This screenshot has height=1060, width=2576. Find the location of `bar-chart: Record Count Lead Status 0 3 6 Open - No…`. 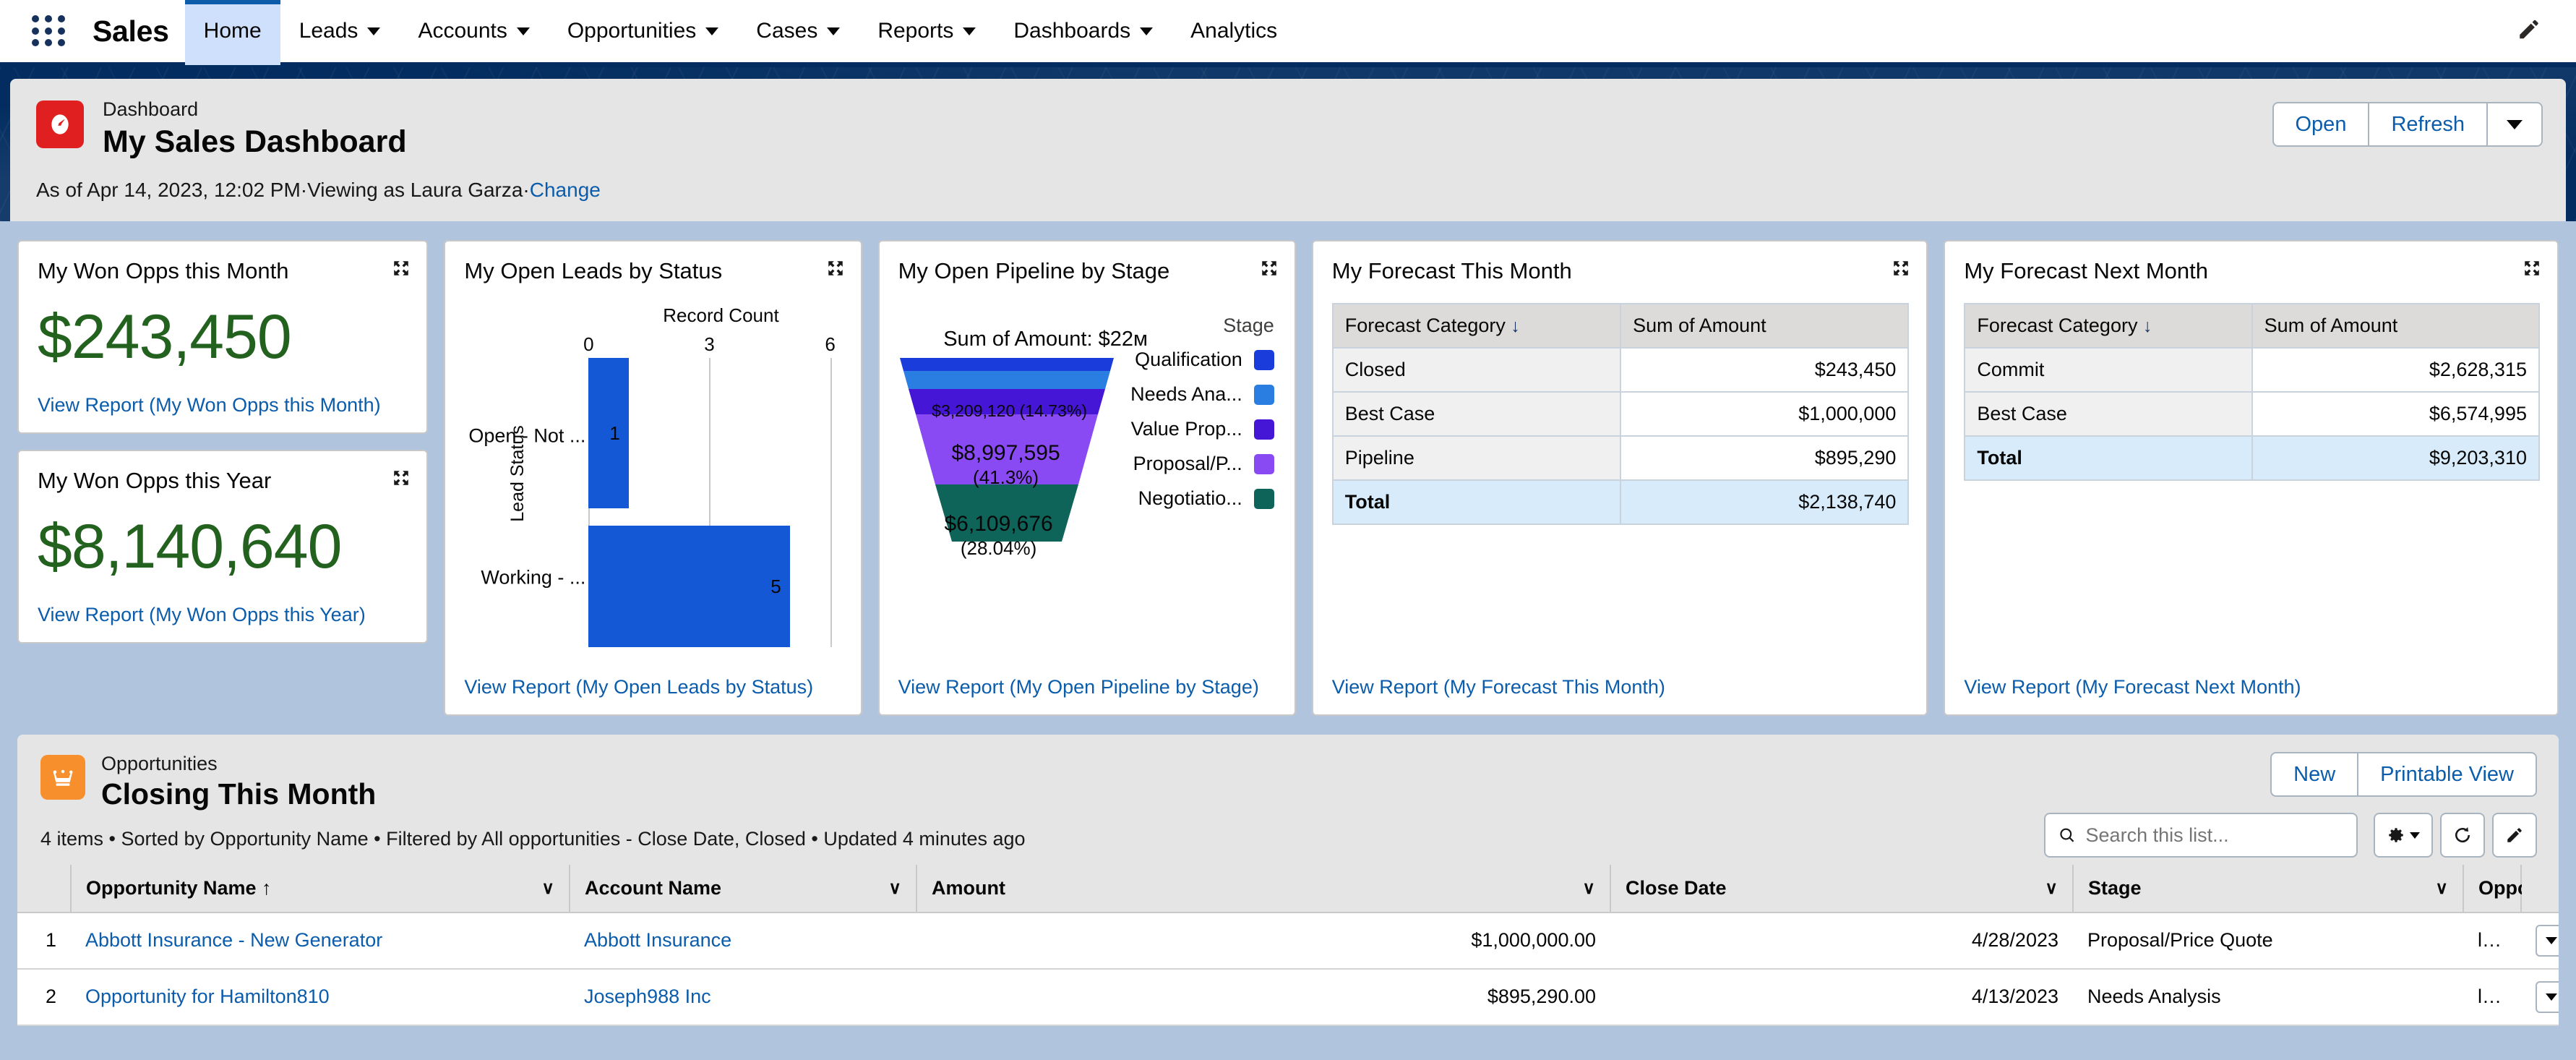

bar-chart: Record Count Lead Status 0 3 6 Open - No… is located at coordinates (654, 473).